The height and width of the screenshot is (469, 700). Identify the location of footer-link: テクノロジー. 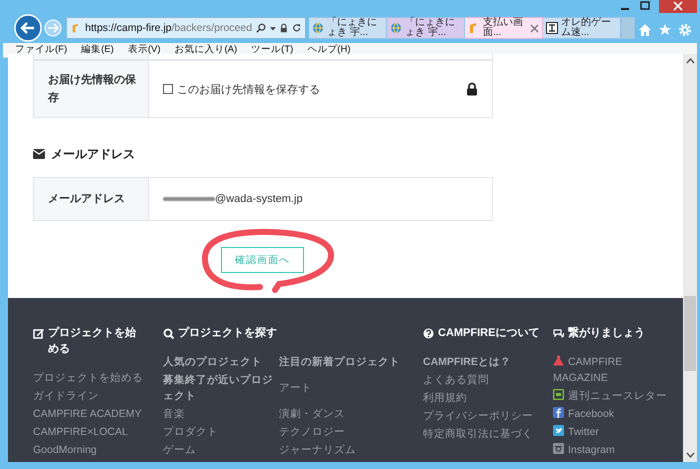
(349, 432).